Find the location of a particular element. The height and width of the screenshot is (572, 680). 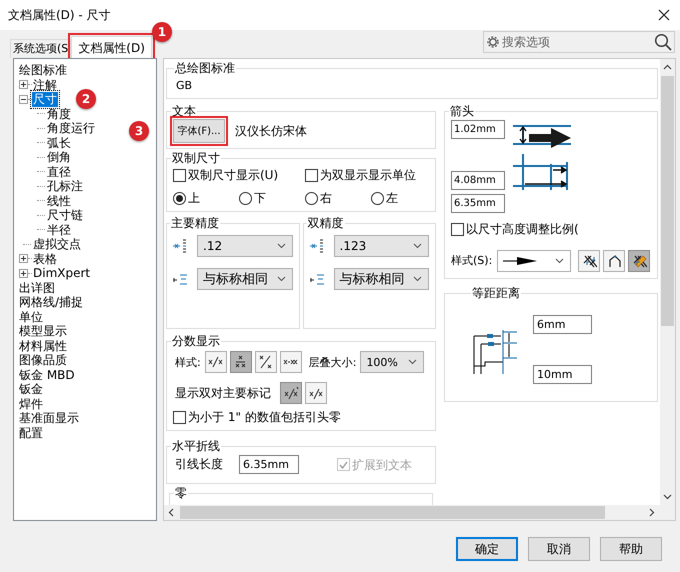

size-field: 4.08mm is located at coordinates (478, 180).